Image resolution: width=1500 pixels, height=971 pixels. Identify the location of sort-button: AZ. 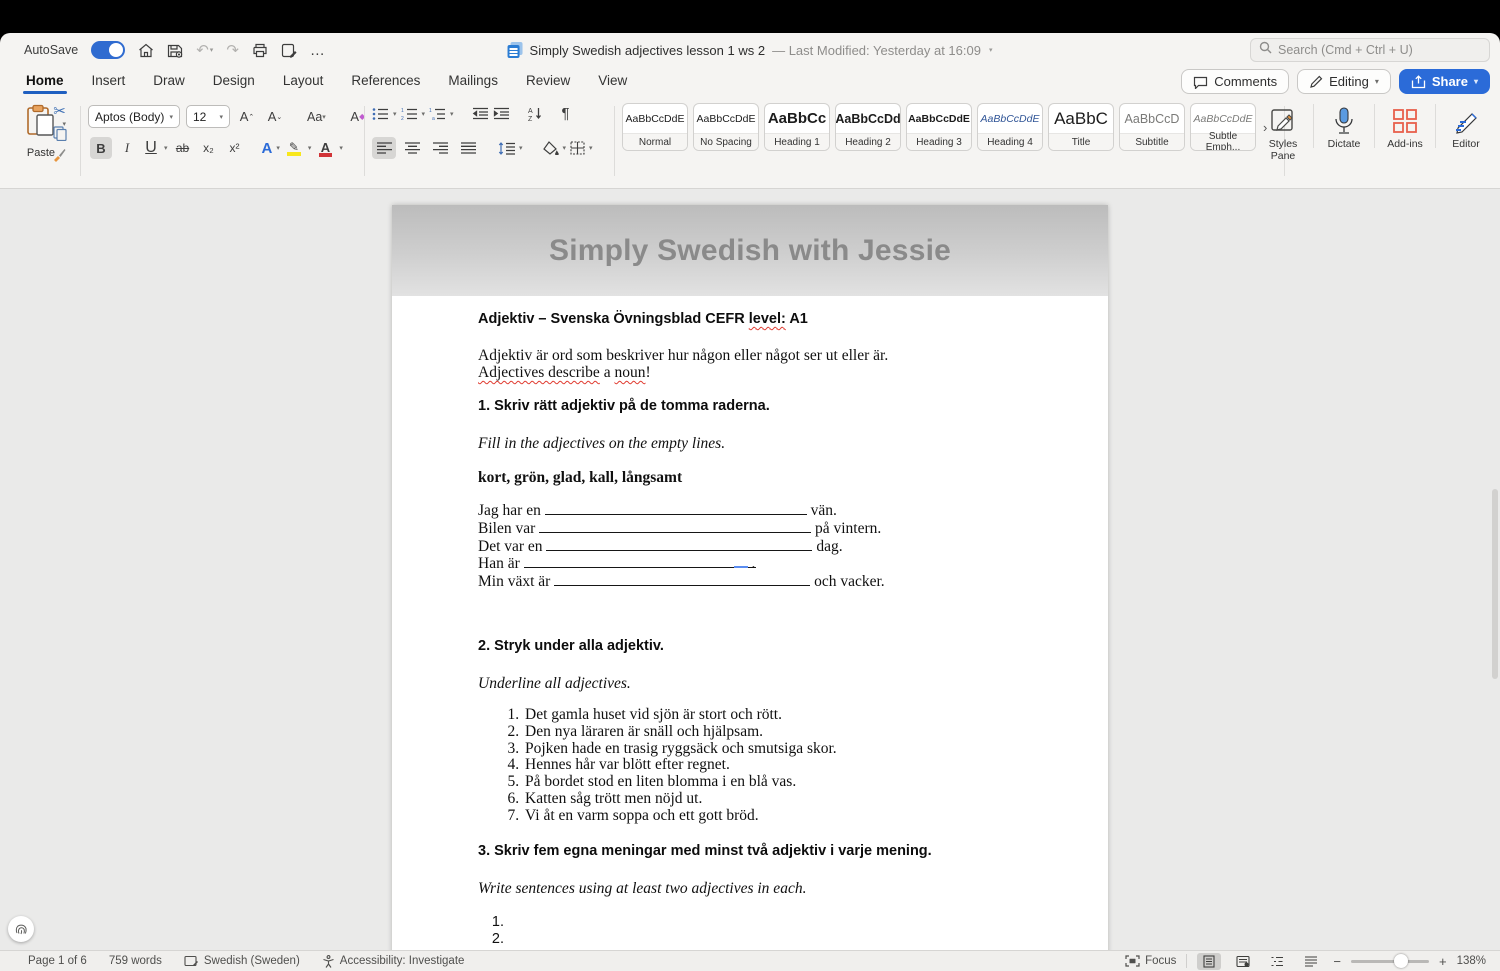
(536, 113).